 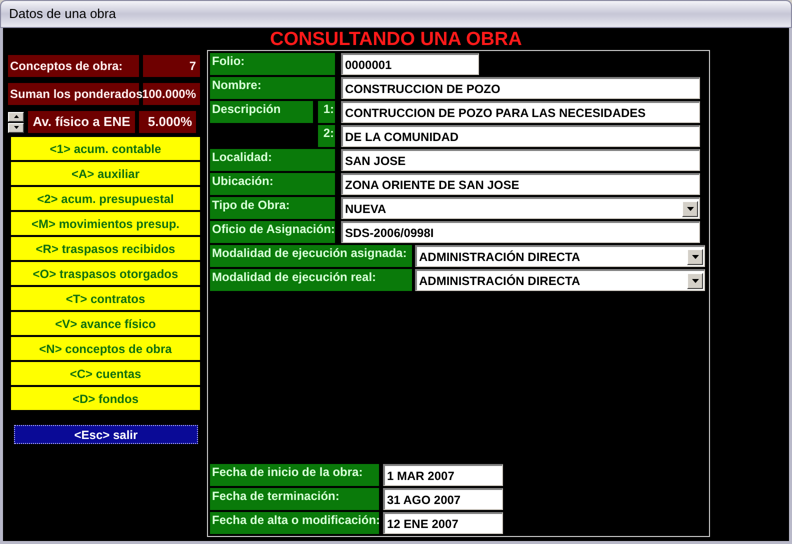 What do you see at coordinates (272, 232) in the screenshot?
I see `field-label: Oficio de Asignación:` at bounding box center [272, 232].